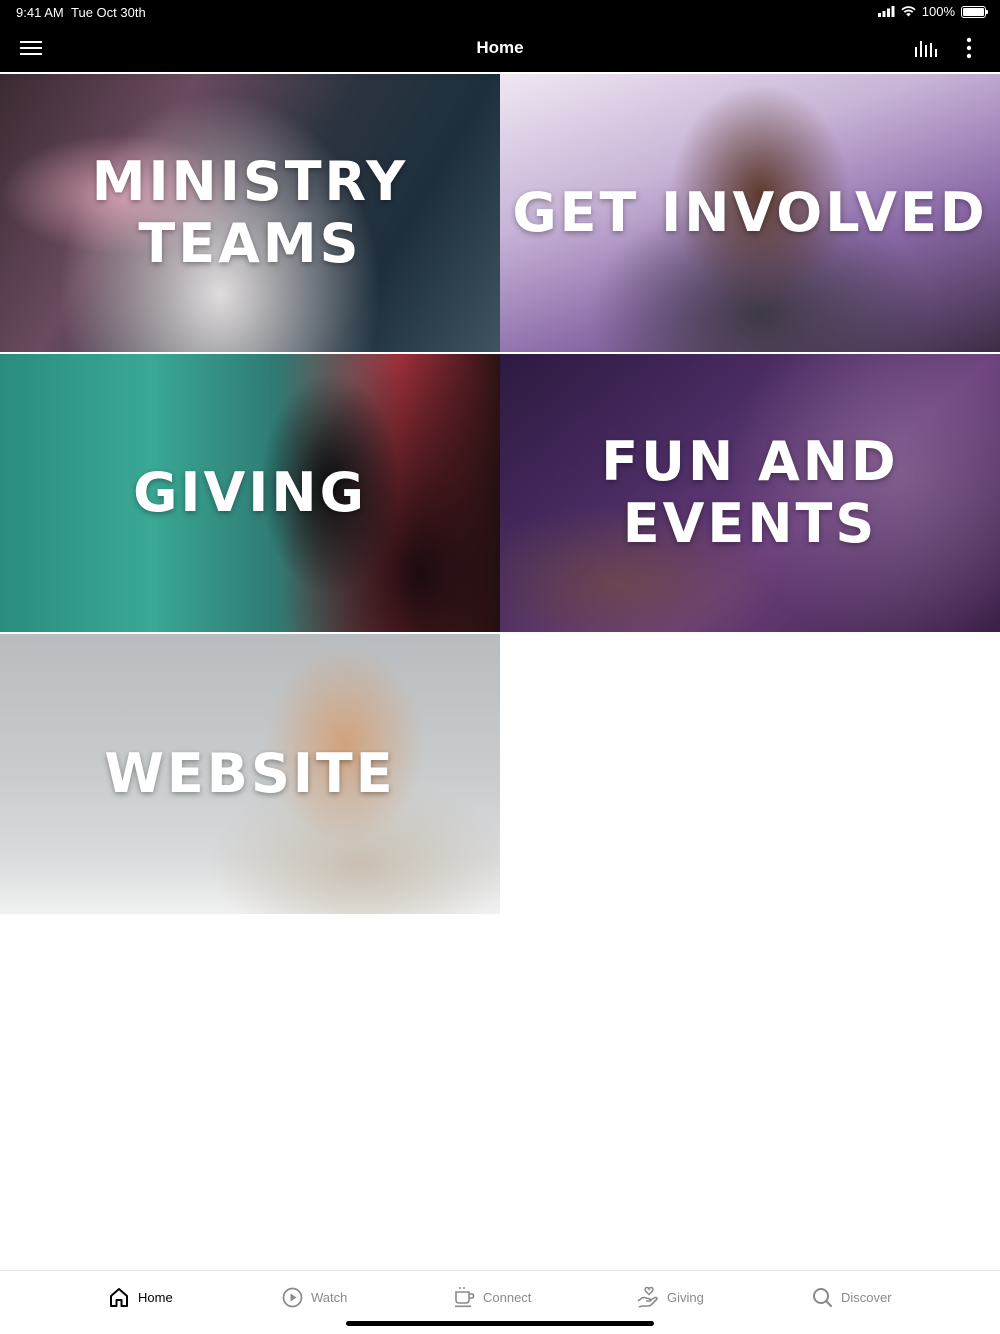 The height and width of the screenshot is (1334, 1000). I want to click on tab-home: Home, so click(140, 1297).